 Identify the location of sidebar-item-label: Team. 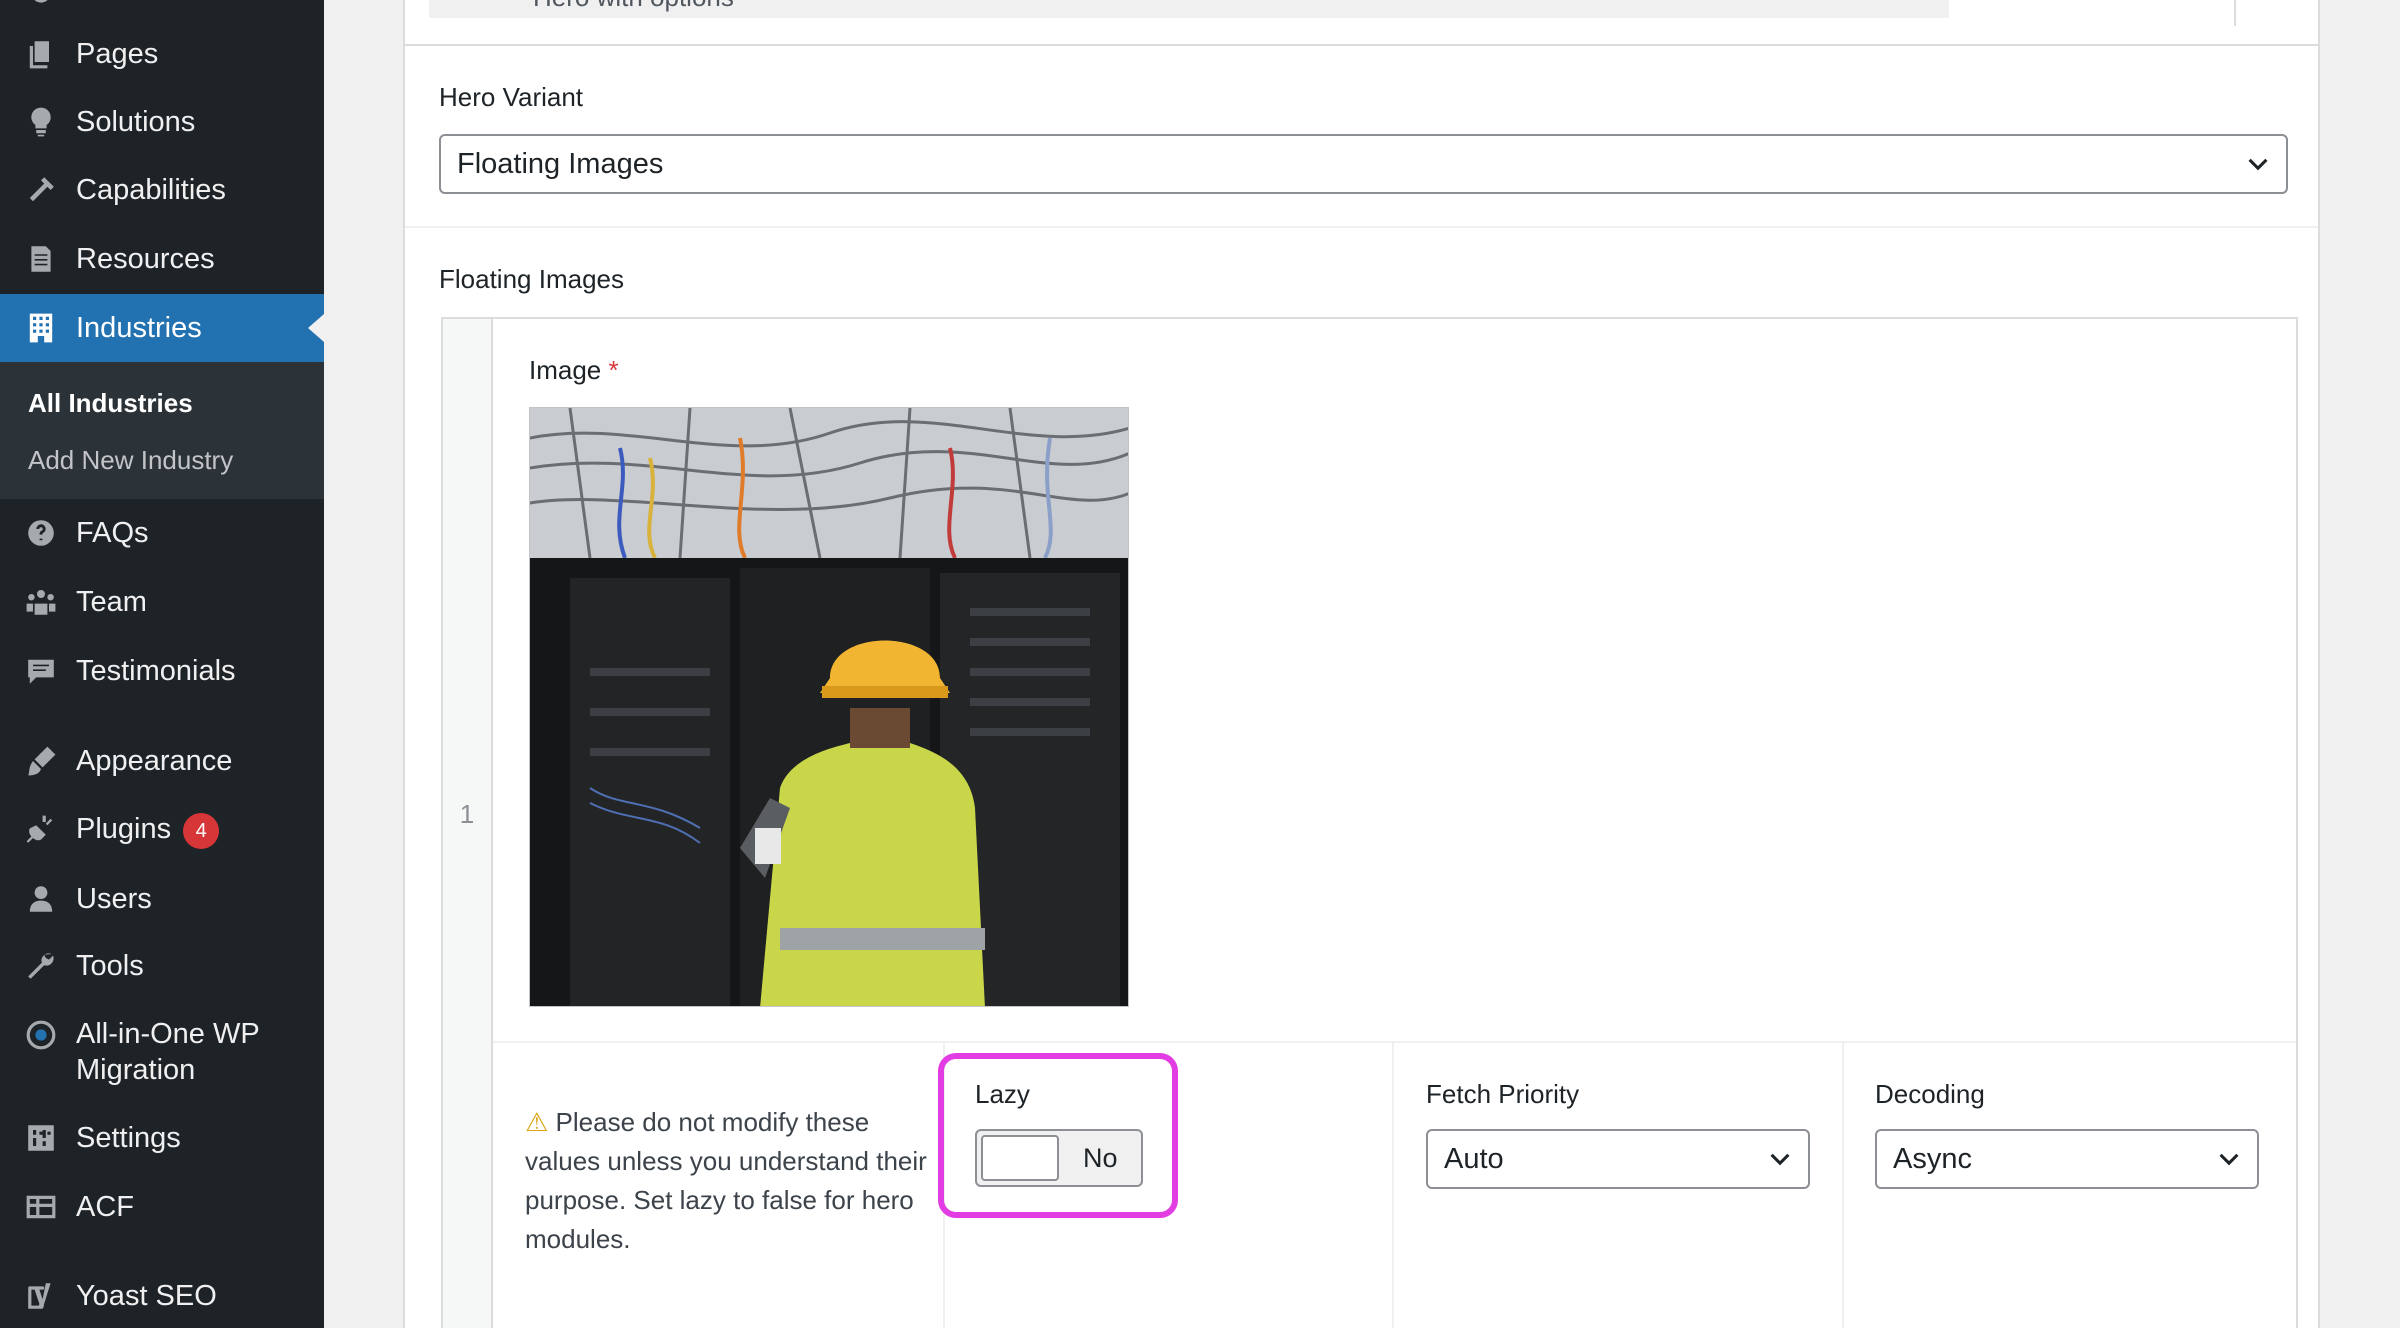
(111, 602).